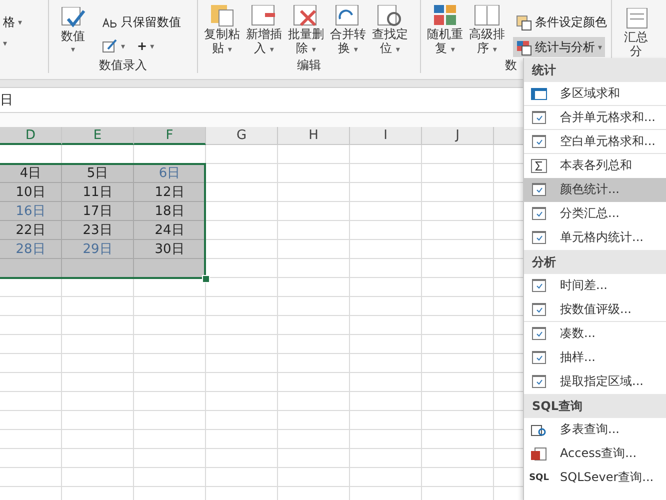 This screenshot has width=666, height=500. Describe the element at coordinates (170, 249) in the screenshot. I see `table-cell: 30日` at that location.